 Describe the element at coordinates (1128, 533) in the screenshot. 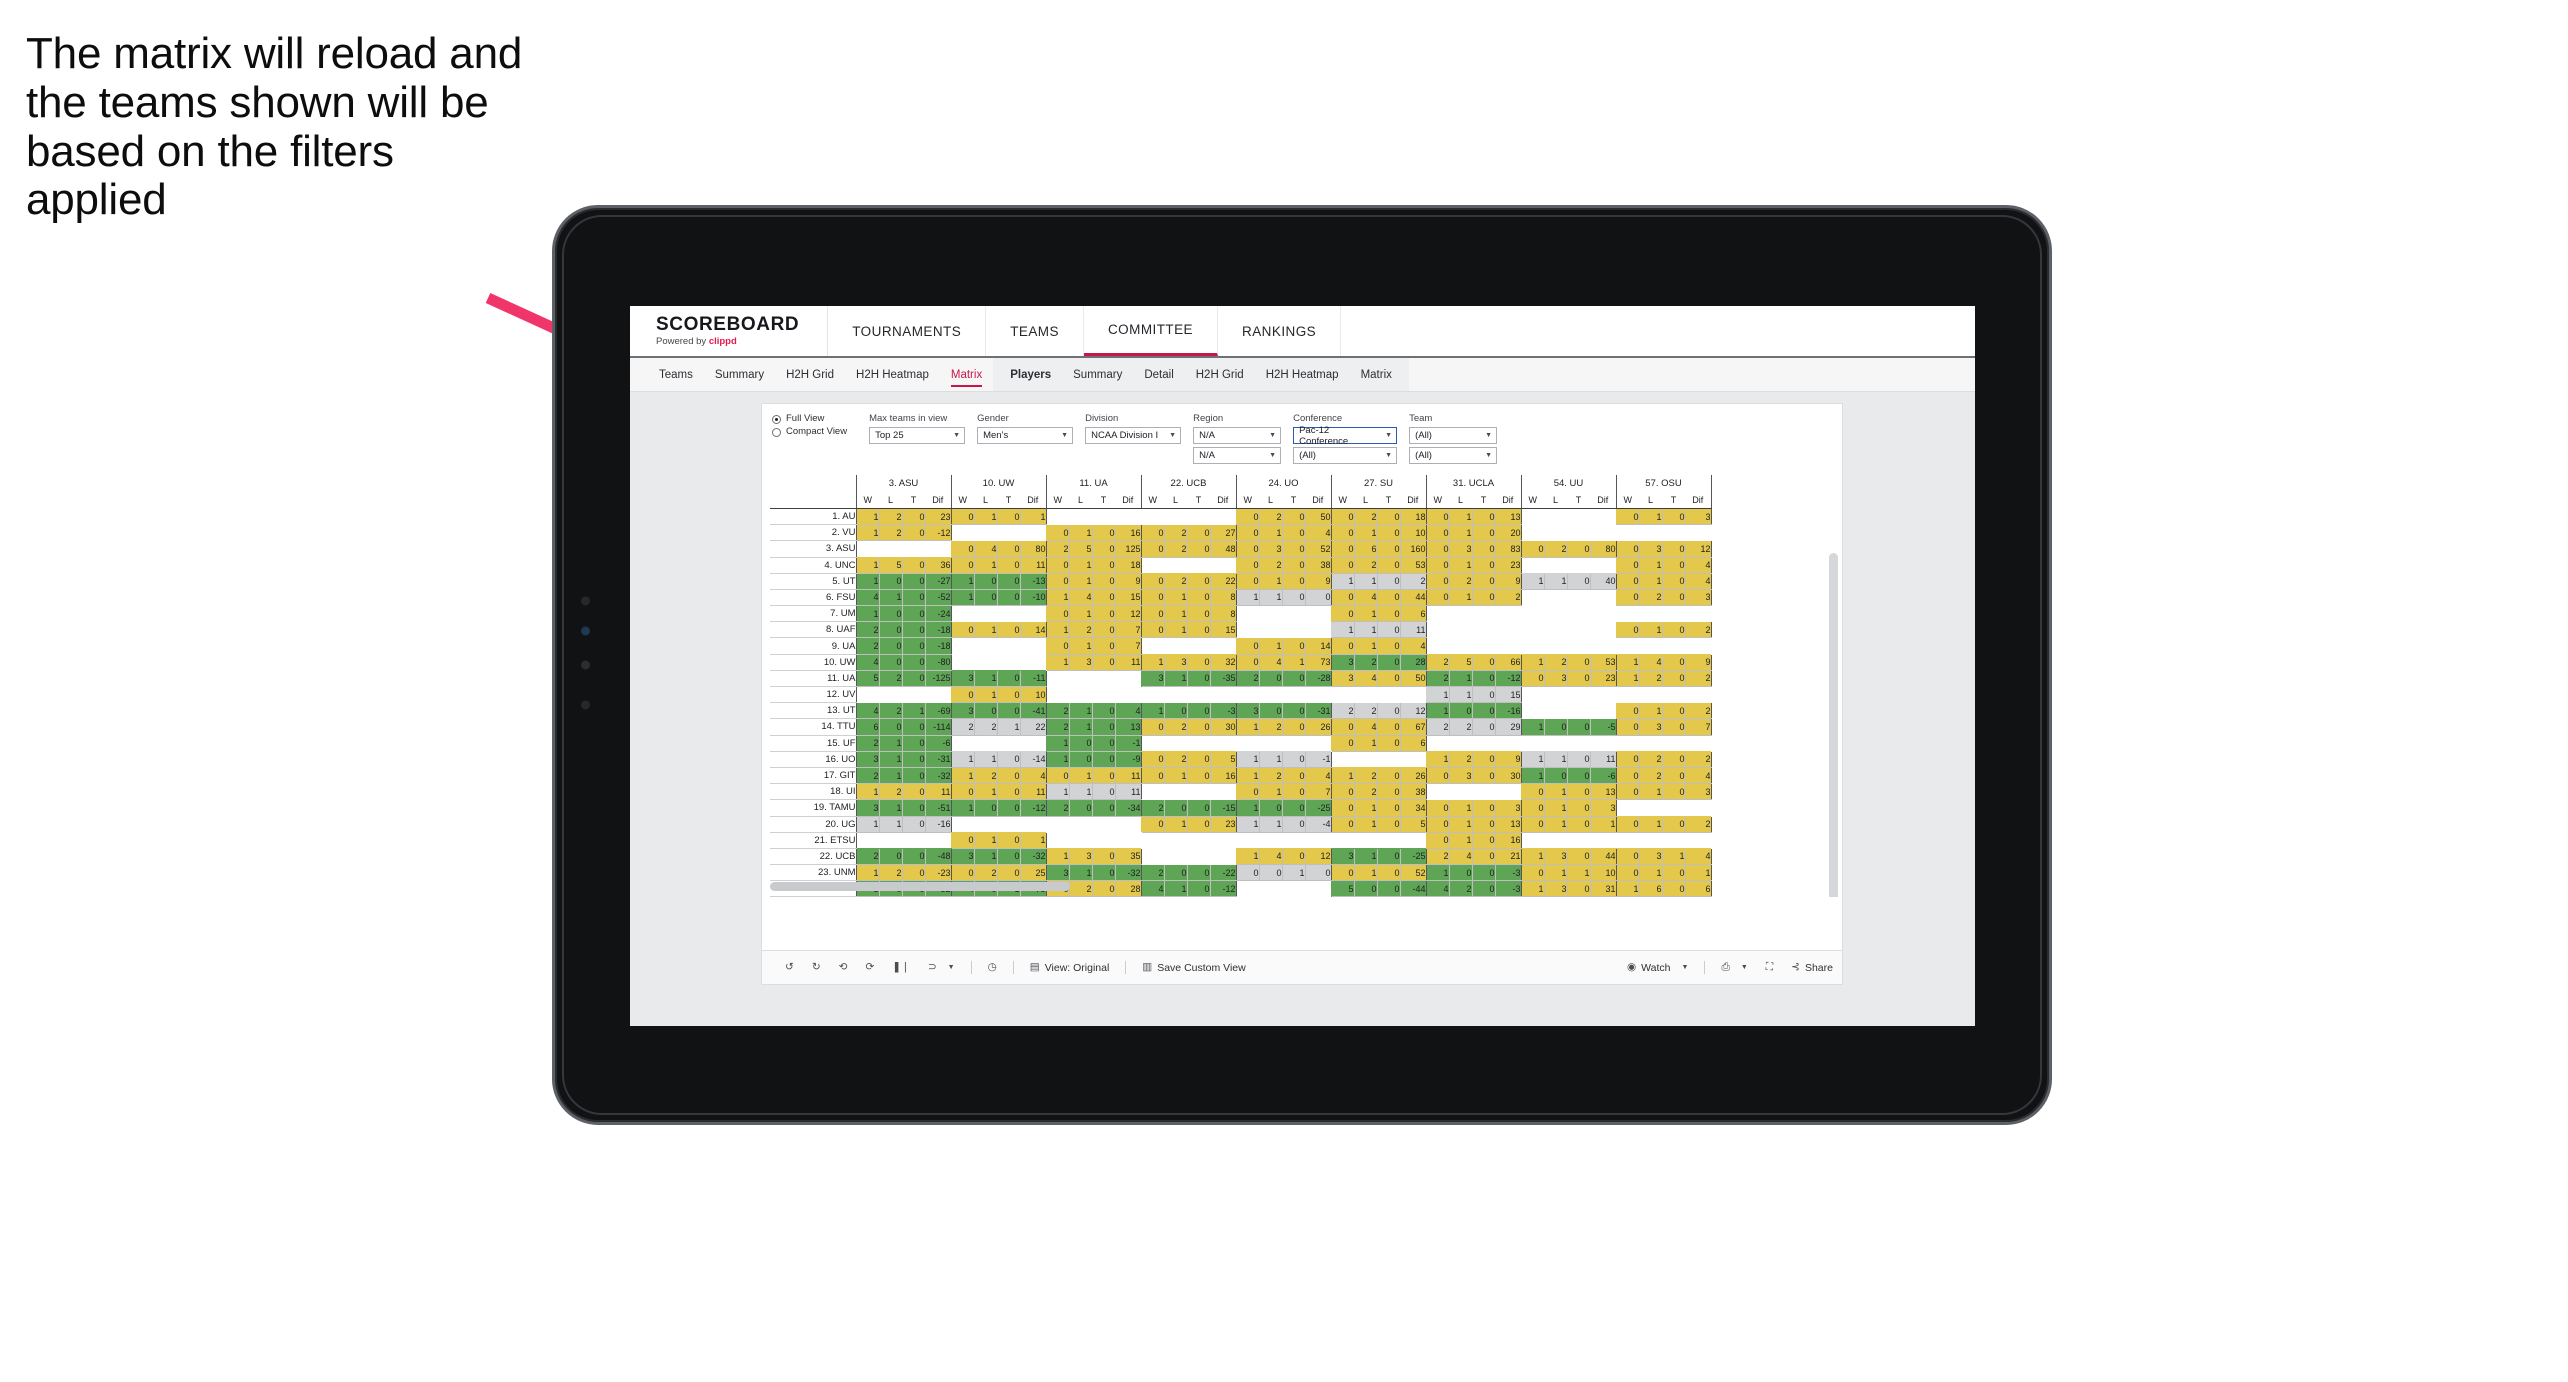

I see `matrix-cell: 16` at that location.